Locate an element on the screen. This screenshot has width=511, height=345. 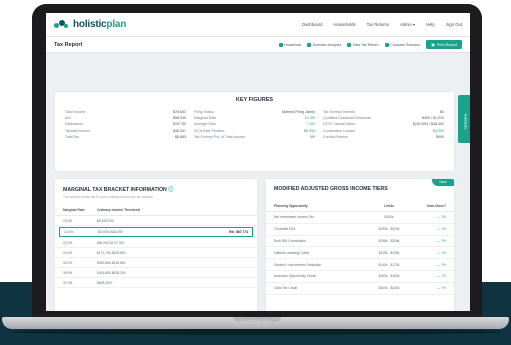
view-tax-return-link: View Tax Return is located at coordinates (363, 44).